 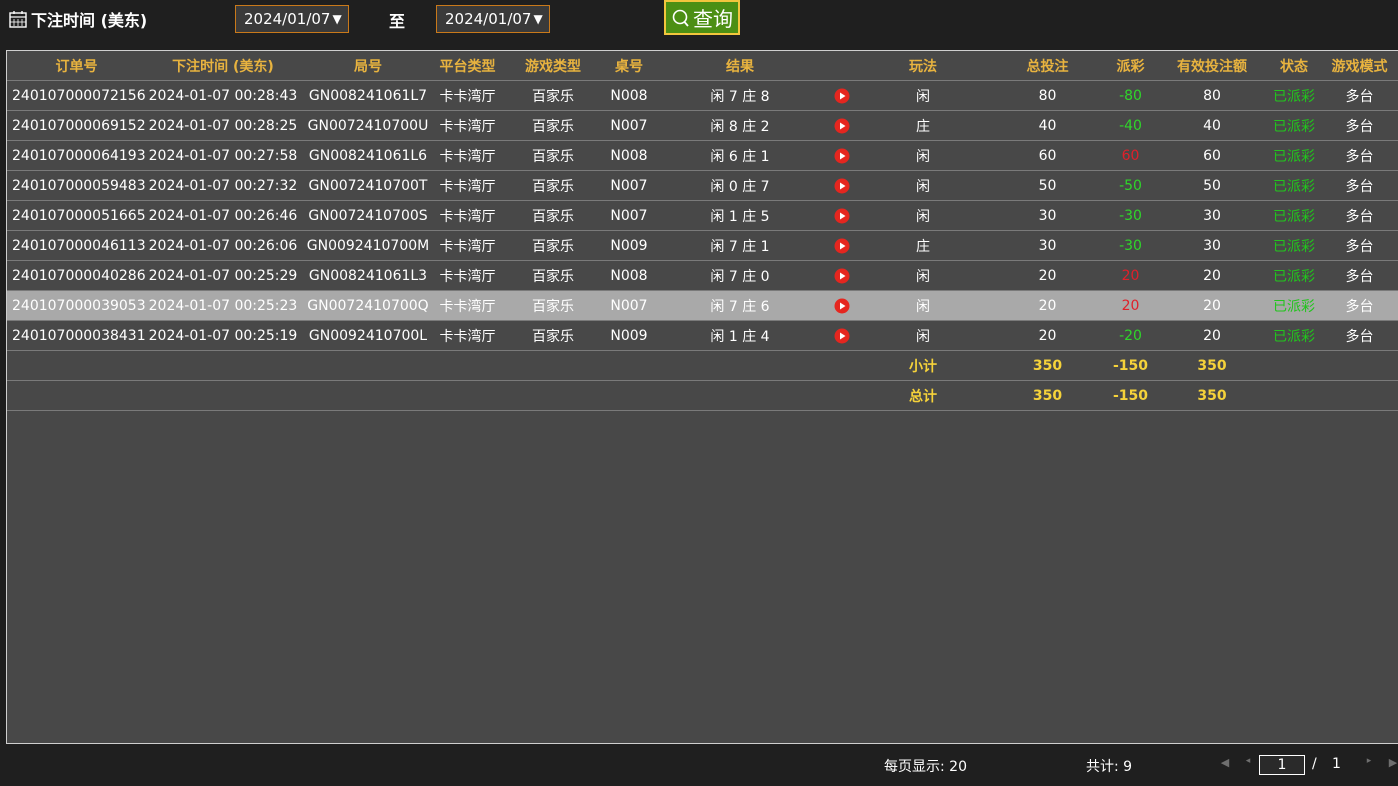 What do you see at coordinates (368, 275) in the screenshot?
I see `round-number-cell: GN008241061L3` at bounding box center [368, 275].